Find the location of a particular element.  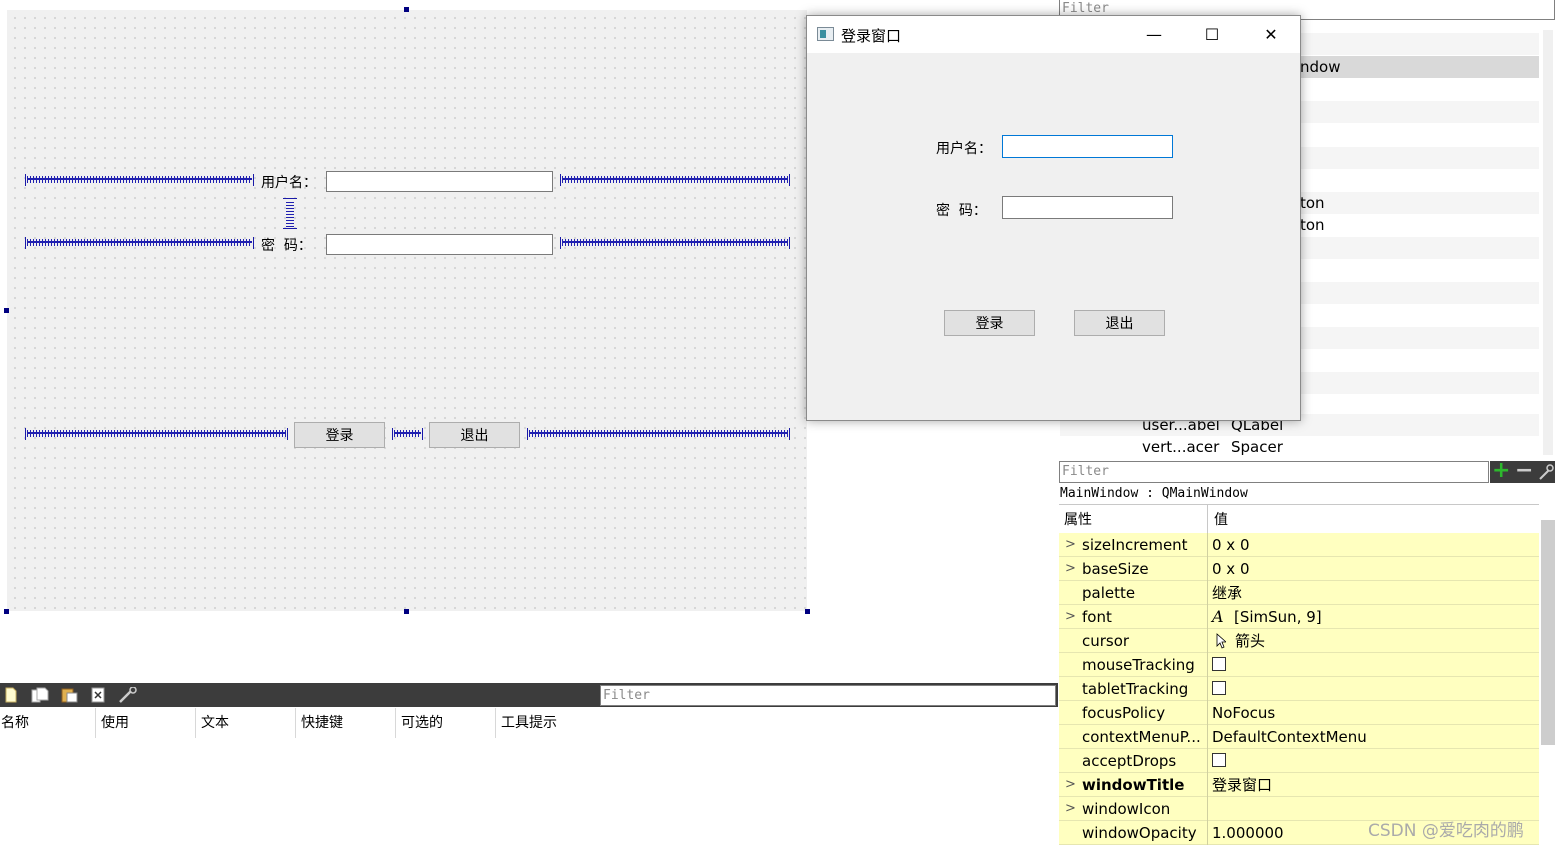

property-value: 1.000000 is located at coordinates (1248, 833).